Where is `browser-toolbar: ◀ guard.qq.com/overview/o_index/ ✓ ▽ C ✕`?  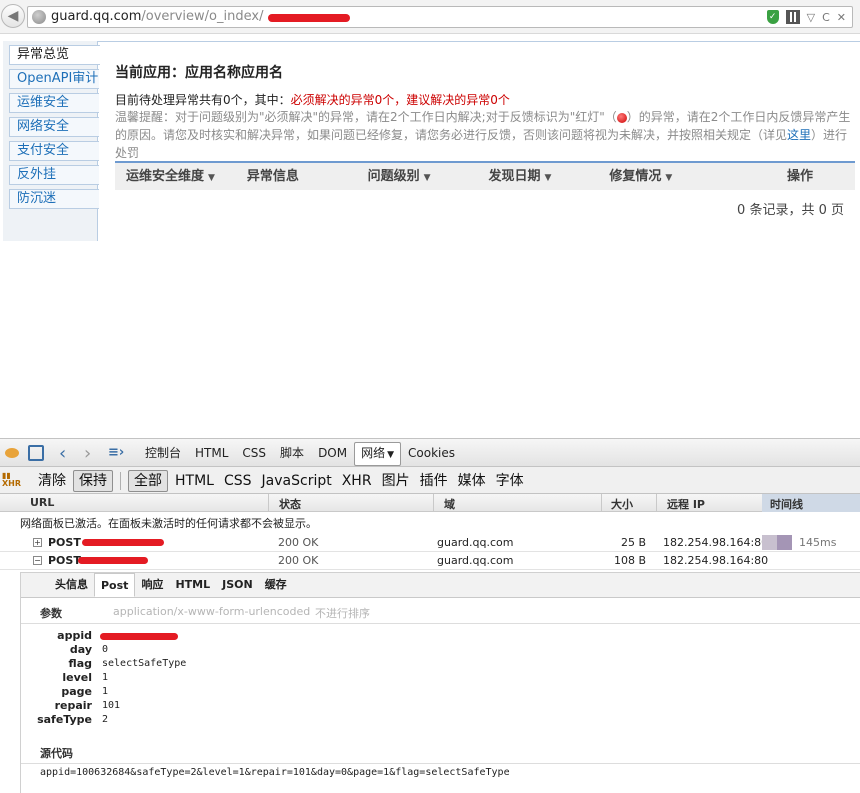
browser-toolbar: ◀ guard.qq.com/overview/o_index/ ✓ ▽ C ✕ is located at coordinates (430, 17).